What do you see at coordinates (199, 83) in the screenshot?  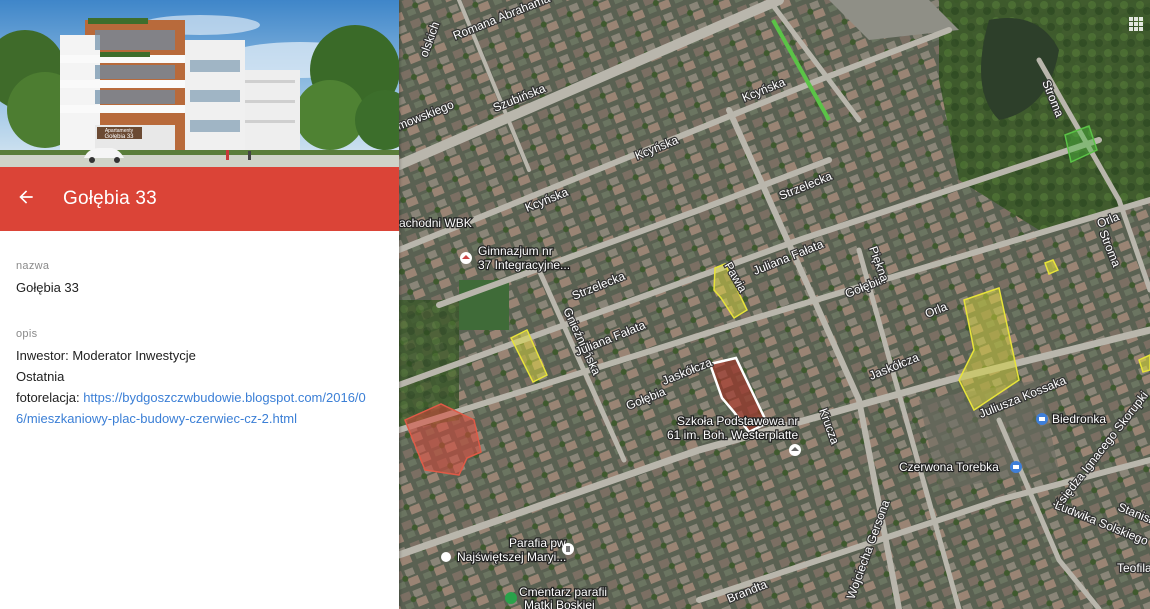 I see `building-photo: Apartamenty Gołębia 33` at bounding box center [199, 83].